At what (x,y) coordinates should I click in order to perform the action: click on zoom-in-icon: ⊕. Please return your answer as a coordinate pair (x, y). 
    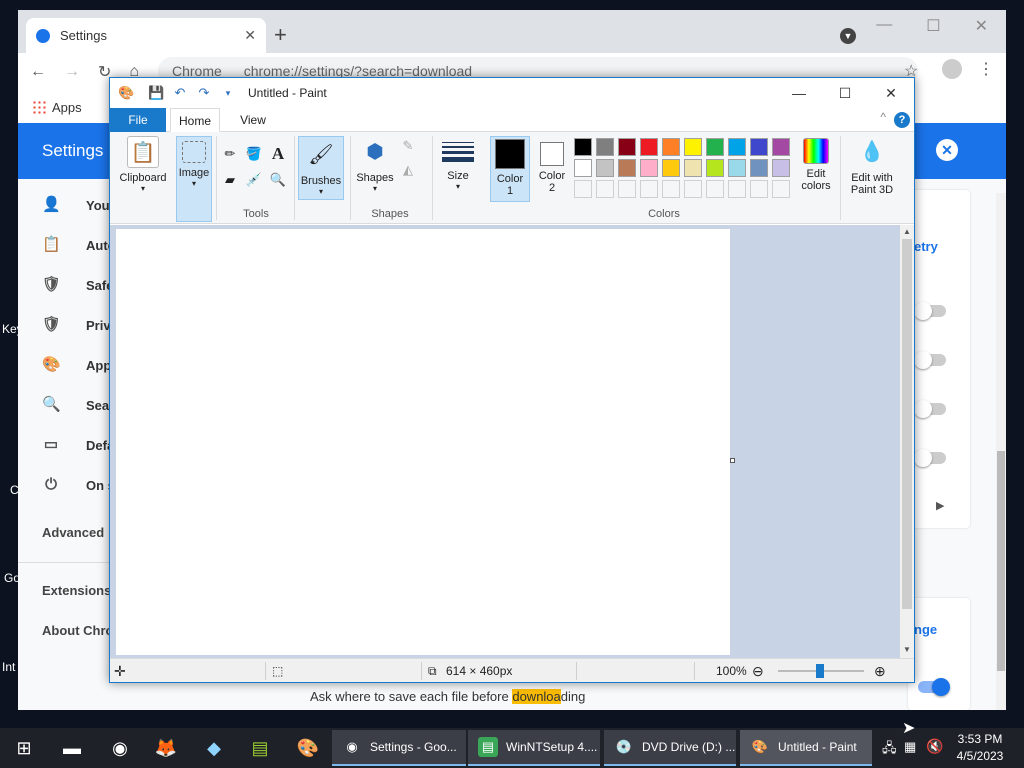
    Looking at the image, I should click on (880, 671).